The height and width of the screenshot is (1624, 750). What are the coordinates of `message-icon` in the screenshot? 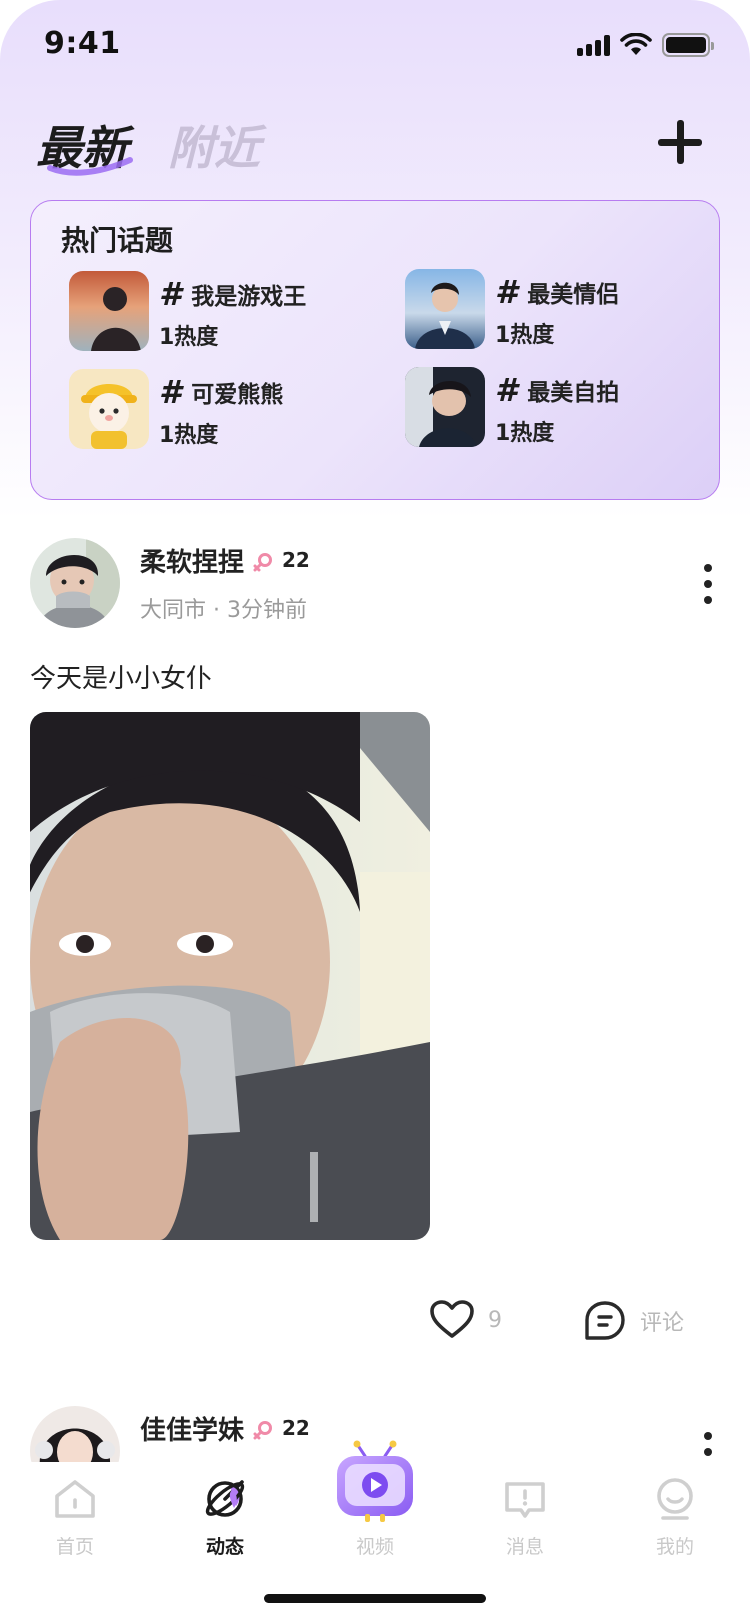 It's located at (525, 1500).